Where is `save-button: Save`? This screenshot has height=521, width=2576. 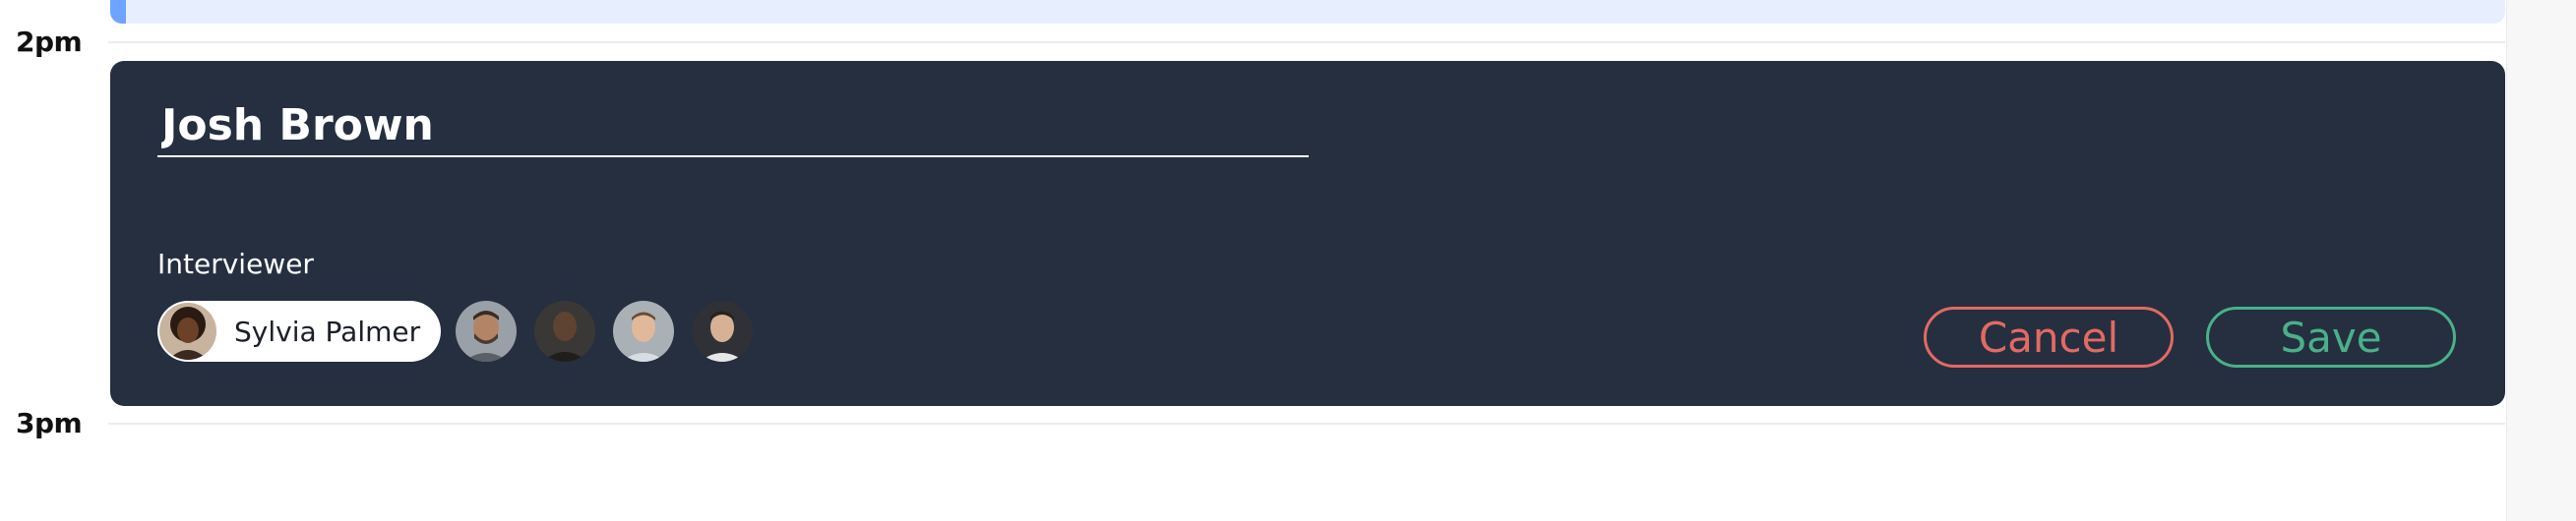
save-button: Save is located at coordinates (2331, 337).